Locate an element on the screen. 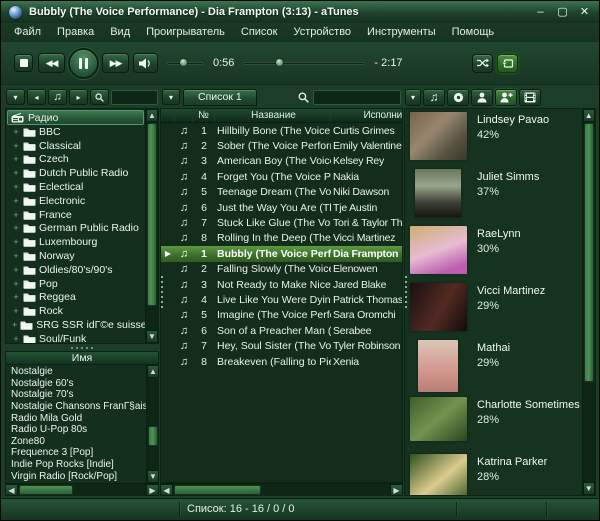  playlist-horizontal-scrollbar: ◀ ▶ is located at coordinates (281, 489).